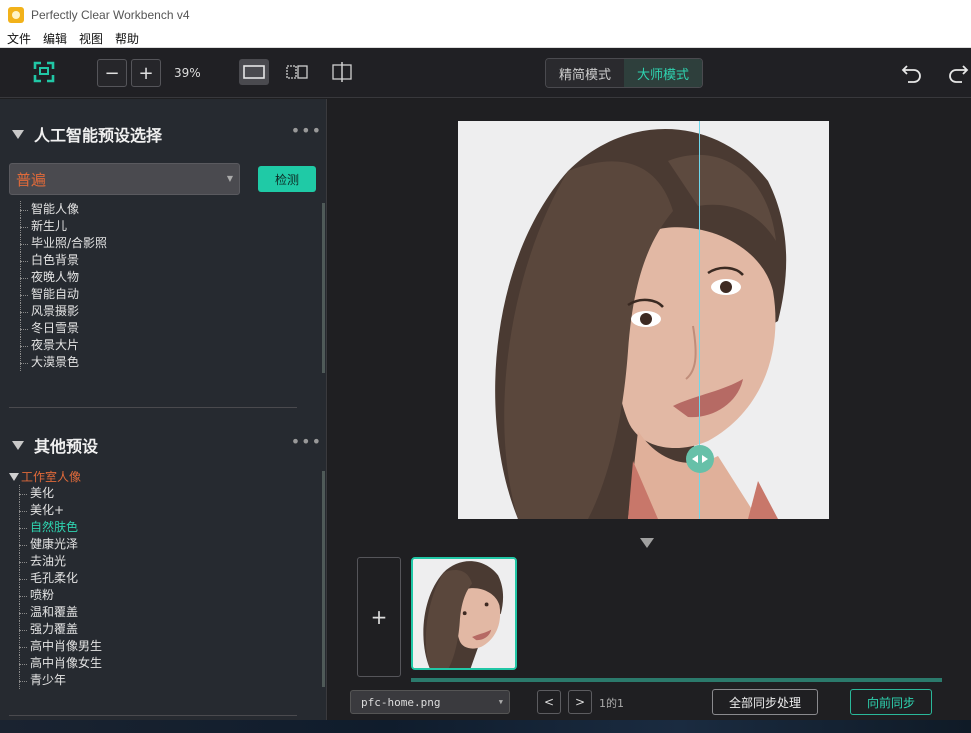 This screenshot has height=733, width=971. Describe the element at coordinates (165, 260) in the screenshot. I see `list-item: 白色背景` at that location.